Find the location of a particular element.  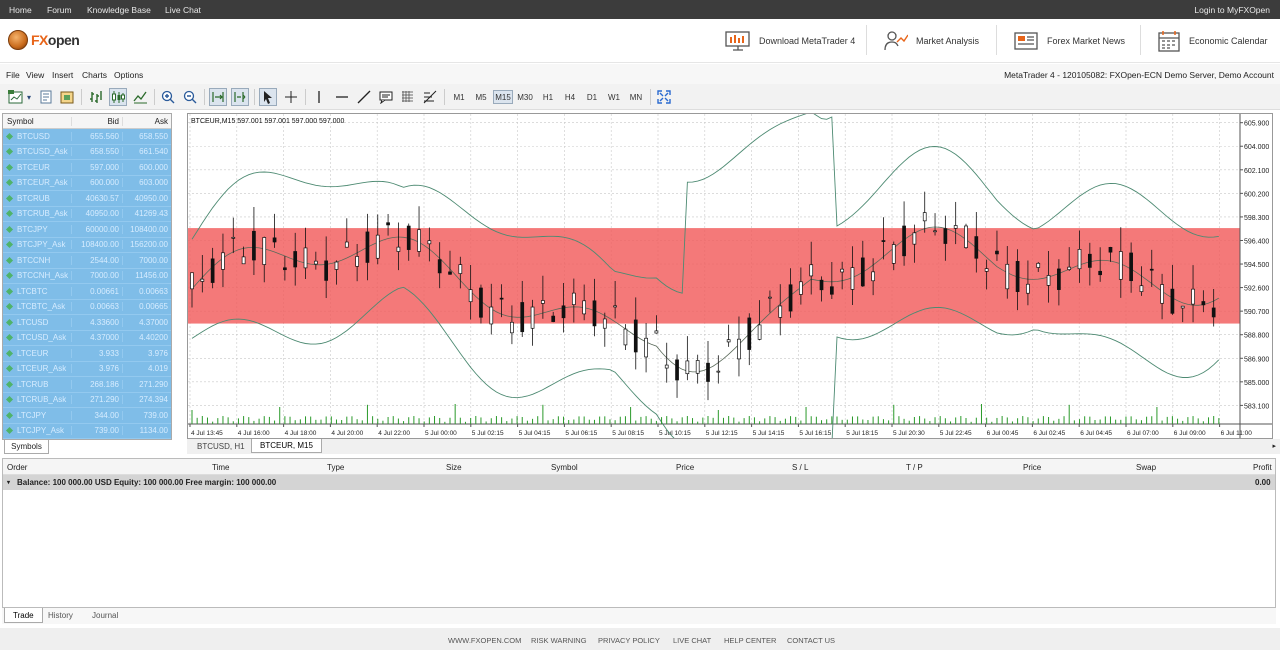

col-price-current: Price is located at coordinates (1032, 467).